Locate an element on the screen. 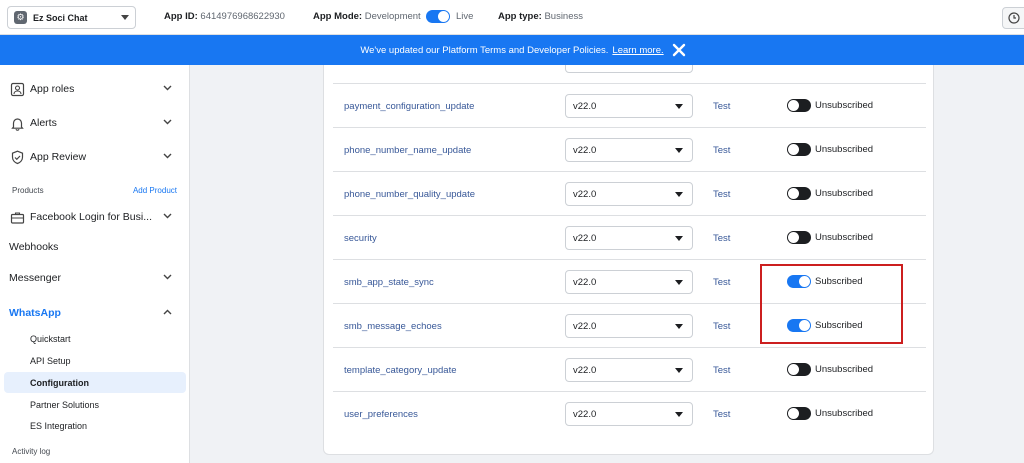  version-select-partial is located at coordinates (629, 69).